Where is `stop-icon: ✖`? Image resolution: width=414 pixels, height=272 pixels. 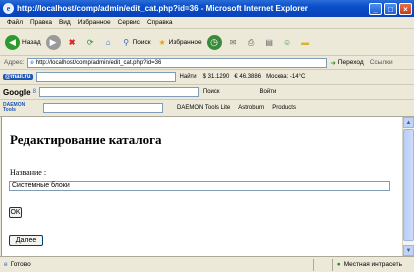 stop-icon: ✖ is located at coordinates (72, 42).